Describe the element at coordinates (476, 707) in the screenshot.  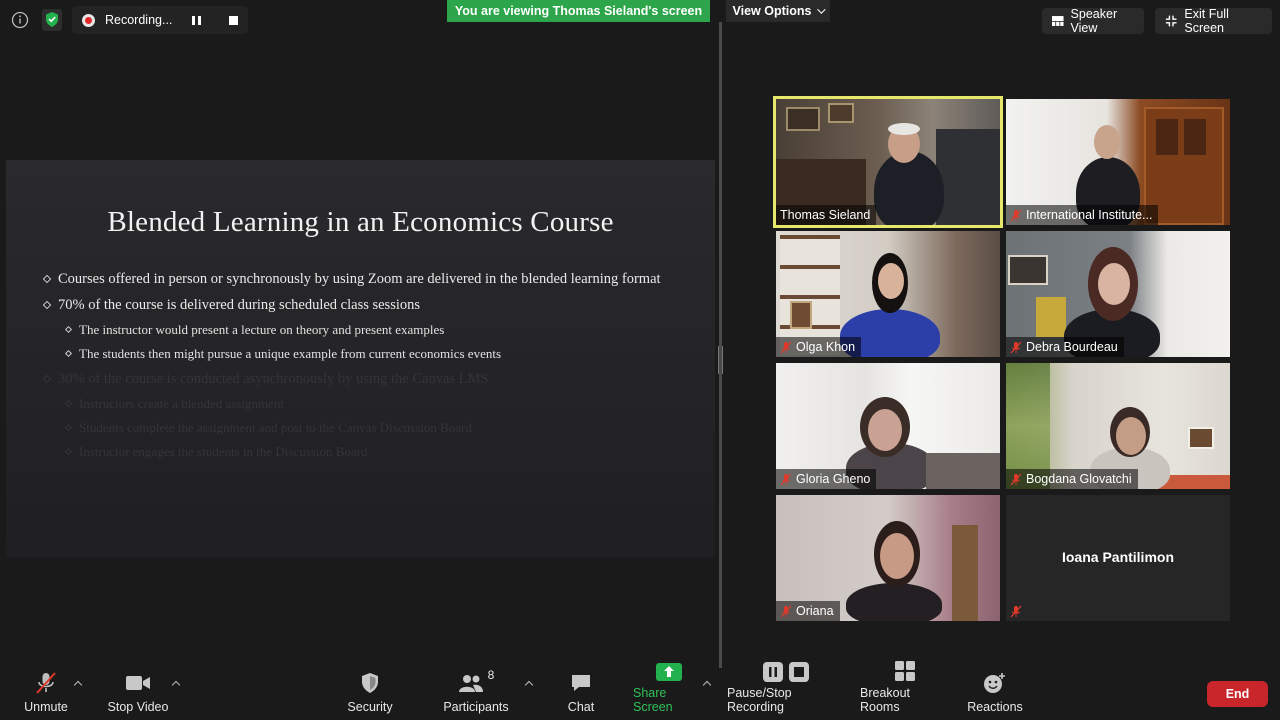
I see `participants-label: Participants` at that location.